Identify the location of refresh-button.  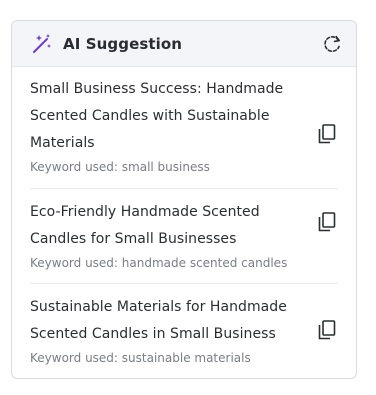
(332, 44).